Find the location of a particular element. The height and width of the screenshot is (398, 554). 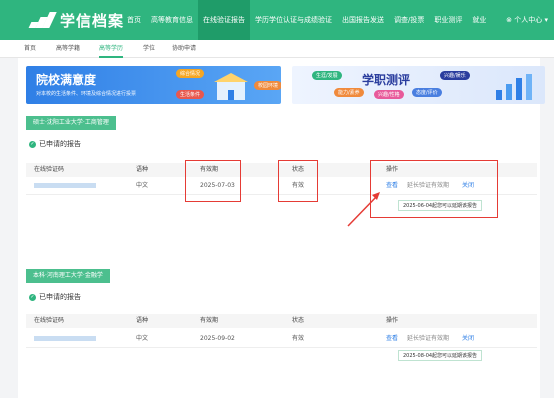

user-center-menu: ⊗ 个人中心 ▾ is located at coordinates (527, 20).